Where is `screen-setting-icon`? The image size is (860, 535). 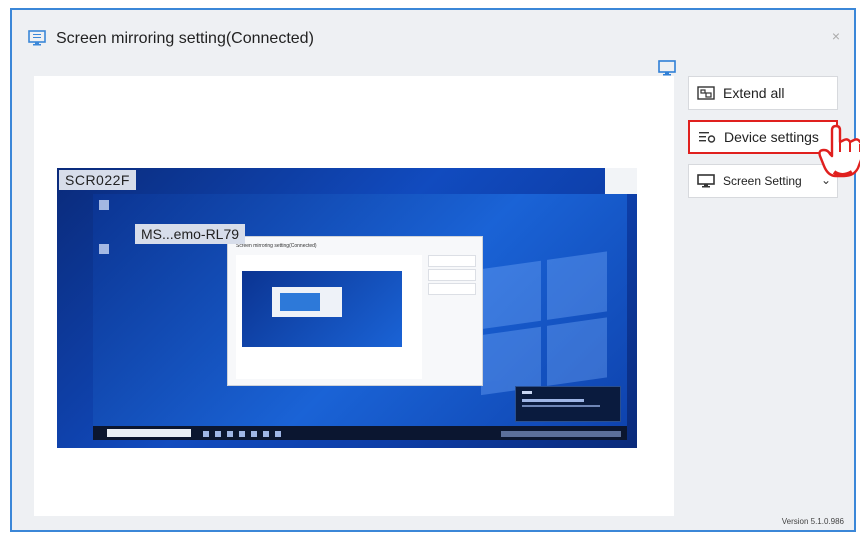 screen-setting-icon is located at coordinates (706, 181).